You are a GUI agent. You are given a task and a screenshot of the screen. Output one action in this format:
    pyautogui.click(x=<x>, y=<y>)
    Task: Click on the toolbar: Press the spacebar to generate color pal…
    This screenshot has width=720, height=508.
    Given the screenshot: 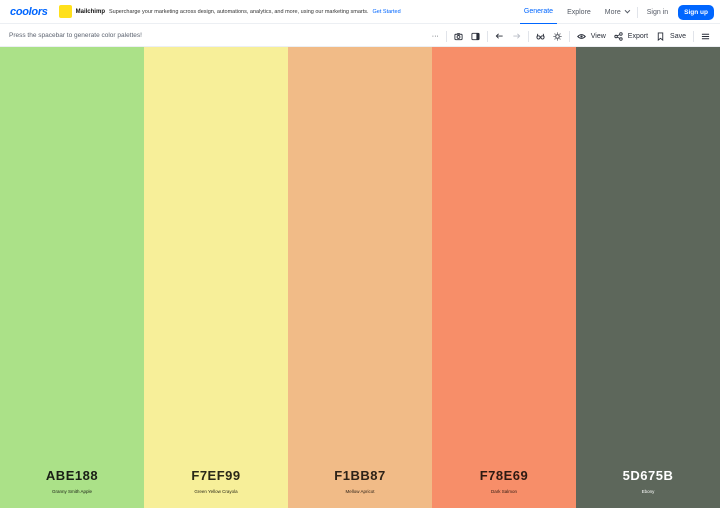 What is the action you would take?
    pyautogui.click(x=360, y=36)
    